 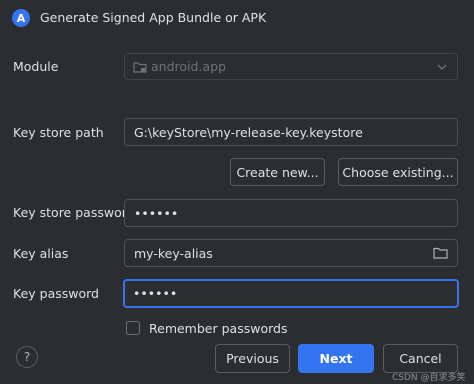 I want to click on module-label: Module, so click(x=36, y=66).